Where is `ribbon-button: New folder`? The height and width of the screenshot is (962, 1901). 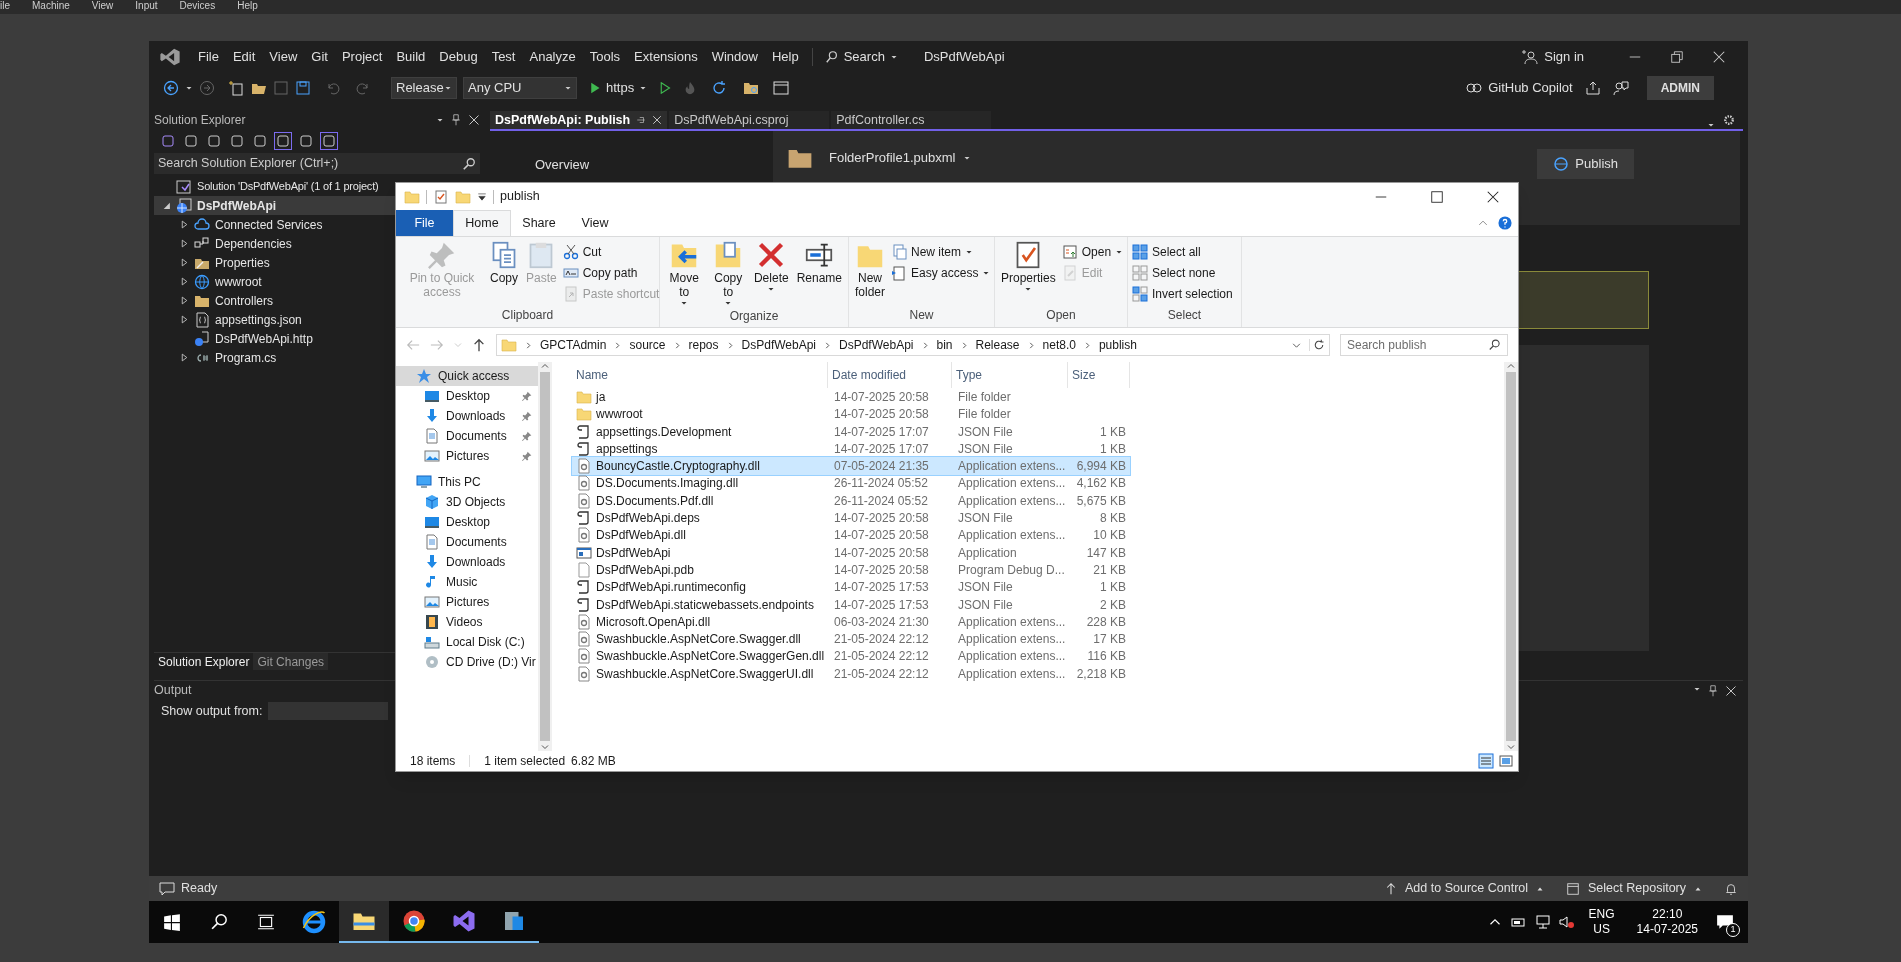
ribbon-button: New folder is located at coordinates (870, 273).